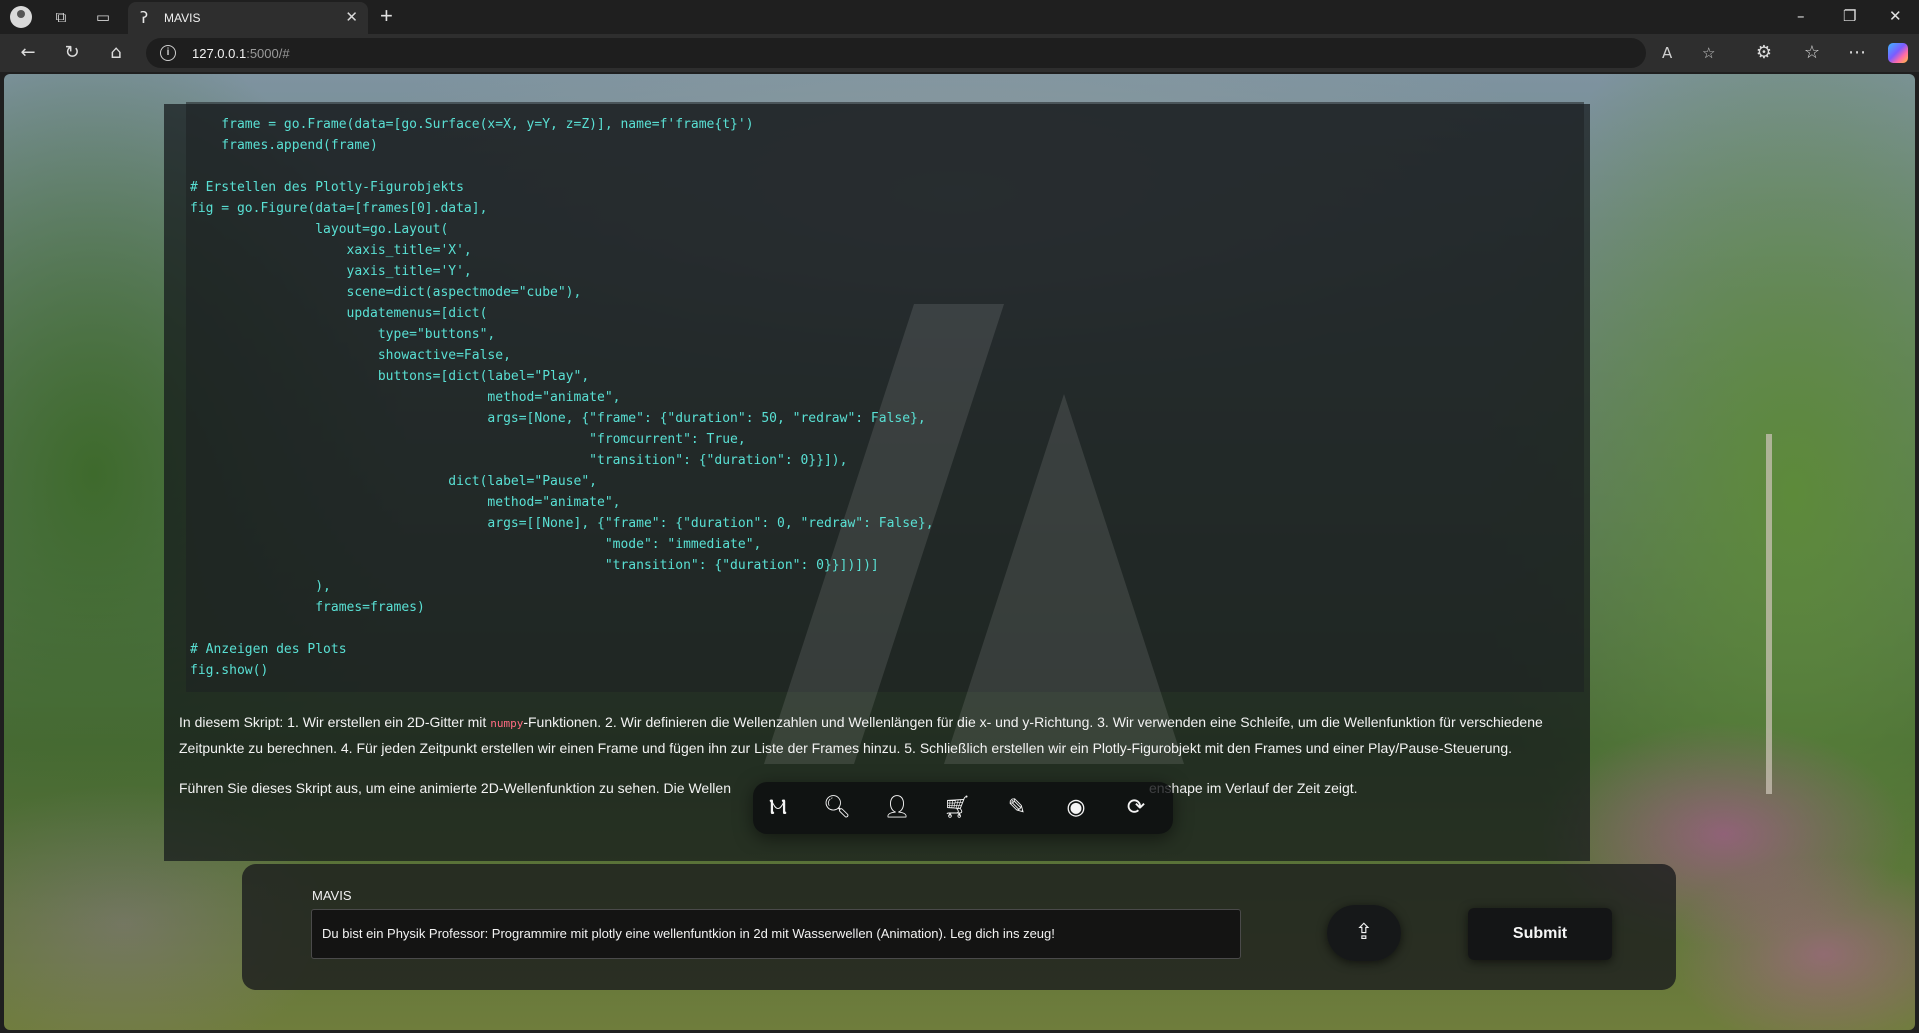 This screenshot has height=1033, width=1919. What do you see at coordinates (1076, 808) in the screenshot?
I see `record-icon: ◉` at bounding box center [1076, 808].